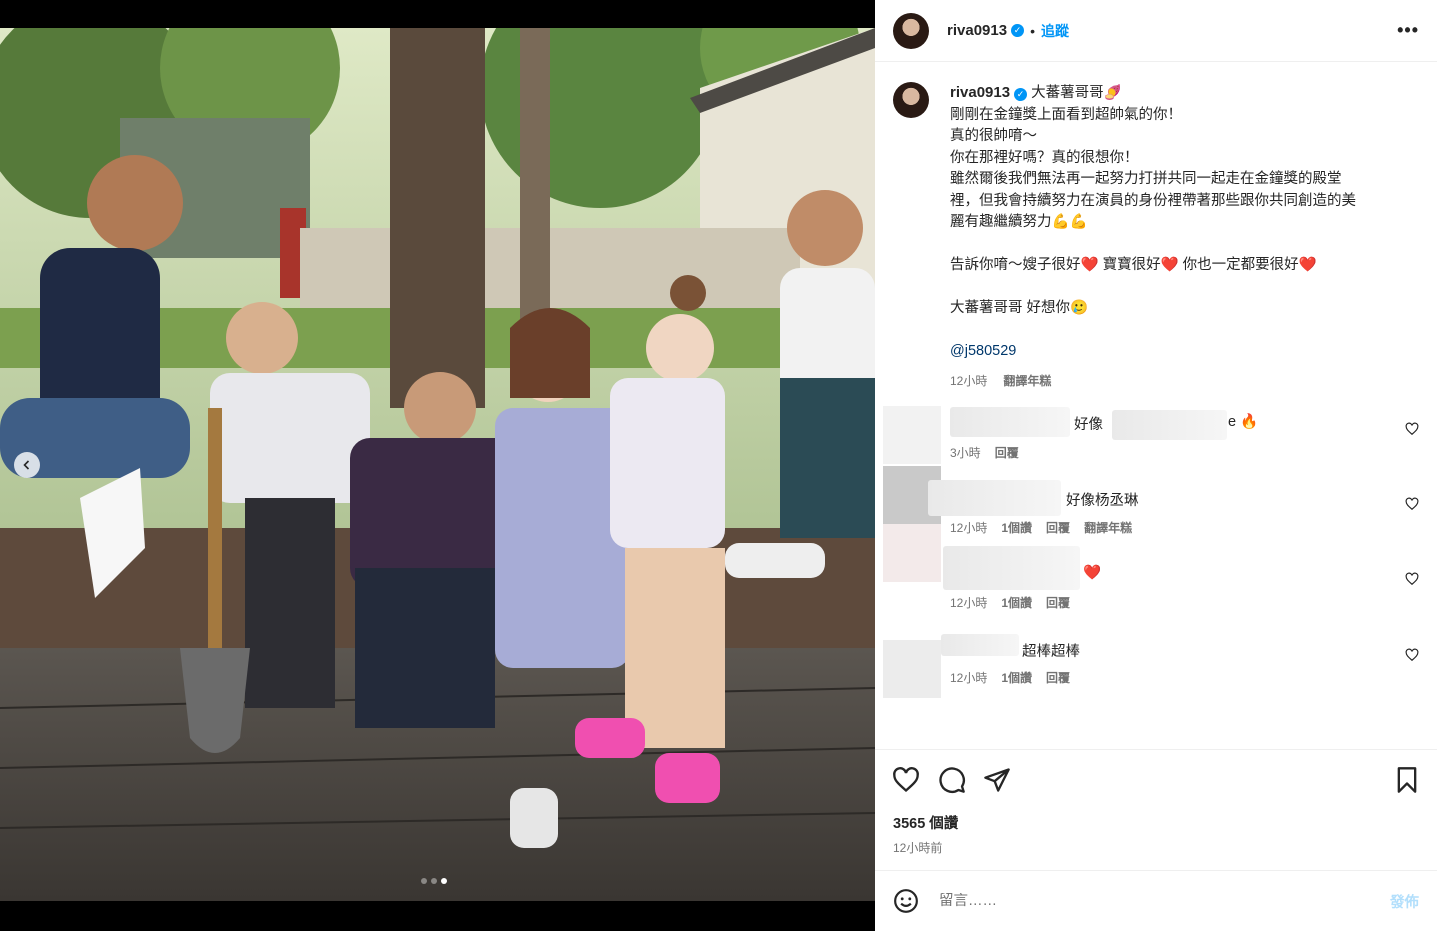  What do you see at coordinates (1092, 573) in the screenshot?
I see `comment-text: ❤️` at bounding box center [1092, 573].